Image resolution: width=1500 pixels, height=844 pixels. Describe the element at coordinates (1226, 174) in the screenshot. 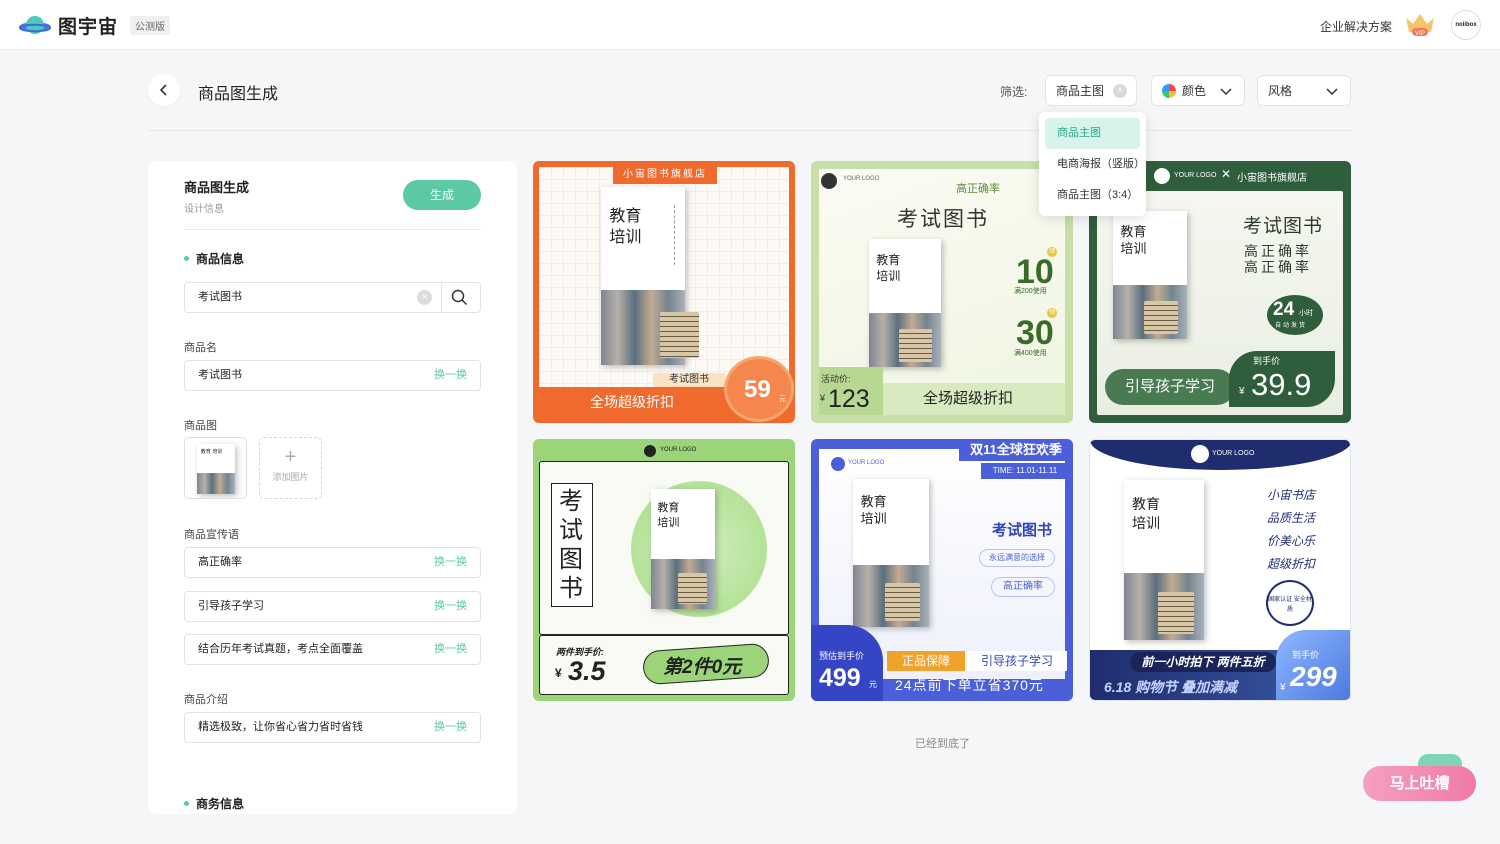

I see `close-icon: ✕` at that location.